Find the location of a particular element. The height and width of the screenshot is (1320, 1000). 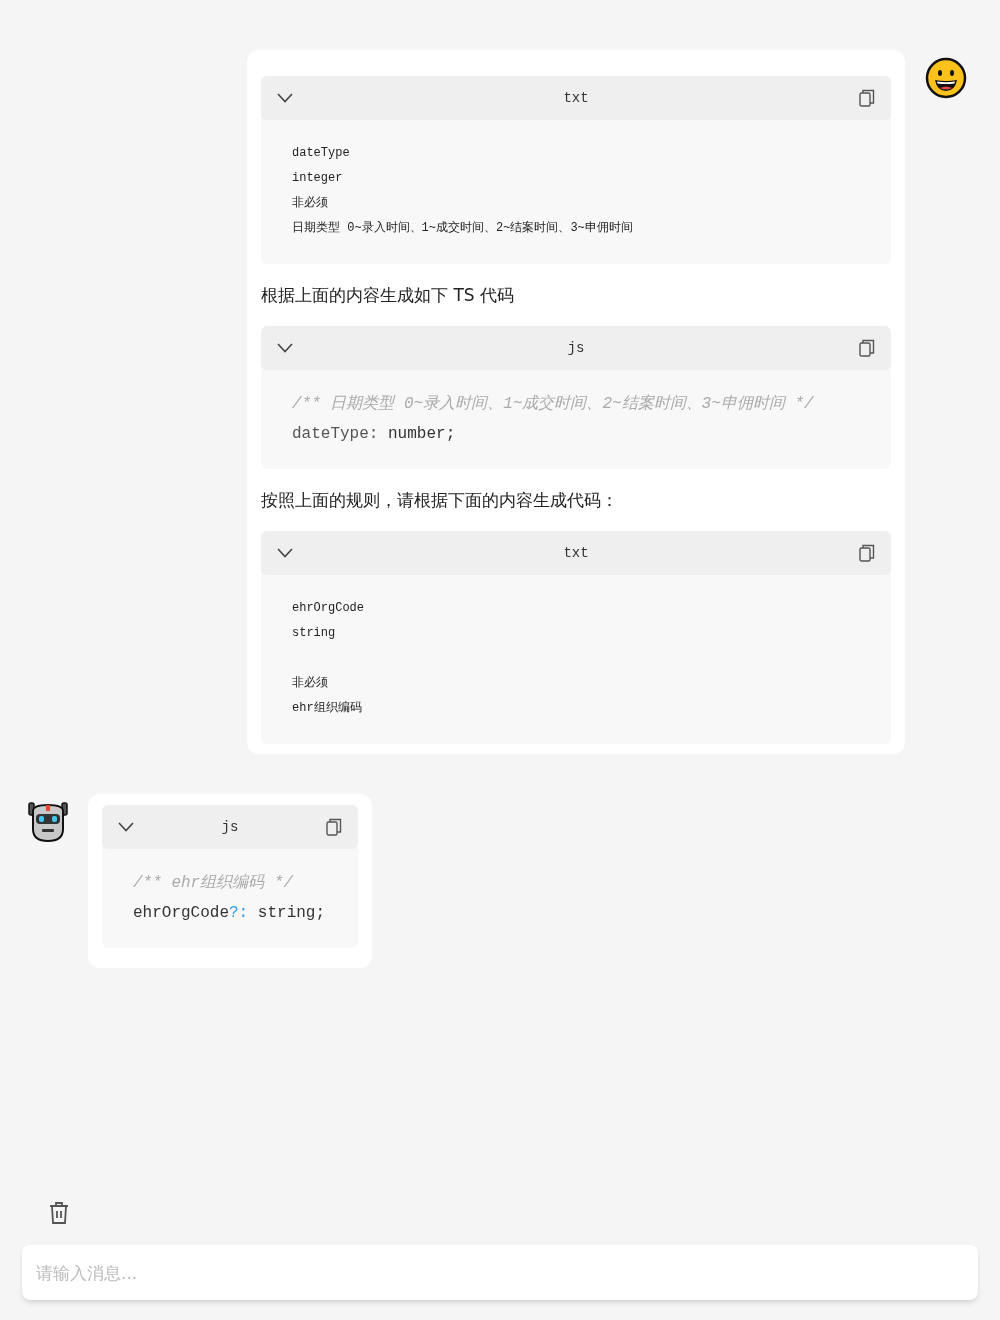

code-line: dateType is located at coordinates (321, 153).